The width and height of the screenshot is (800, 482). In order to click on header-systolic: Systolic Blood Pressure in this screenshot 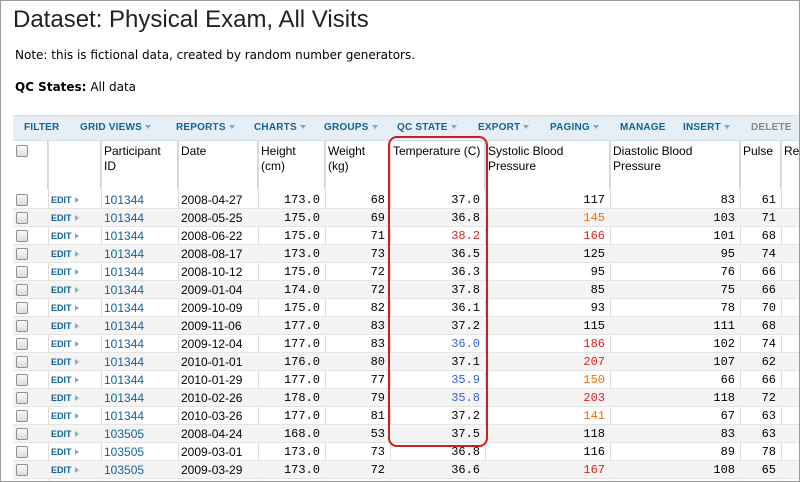, I will do `click(547, 165)`.